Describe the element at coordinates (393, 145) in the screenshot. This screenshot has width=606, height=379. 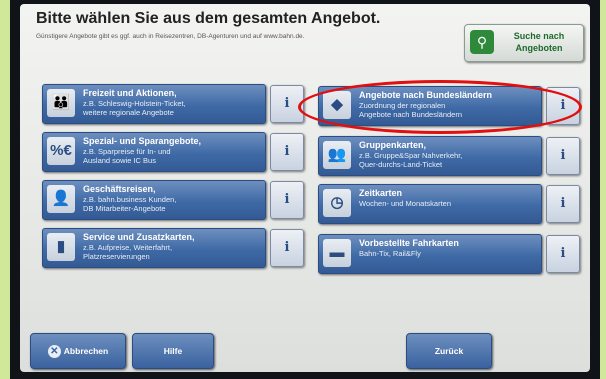
I see `tile-title: Gruppenkarten,` at that location.